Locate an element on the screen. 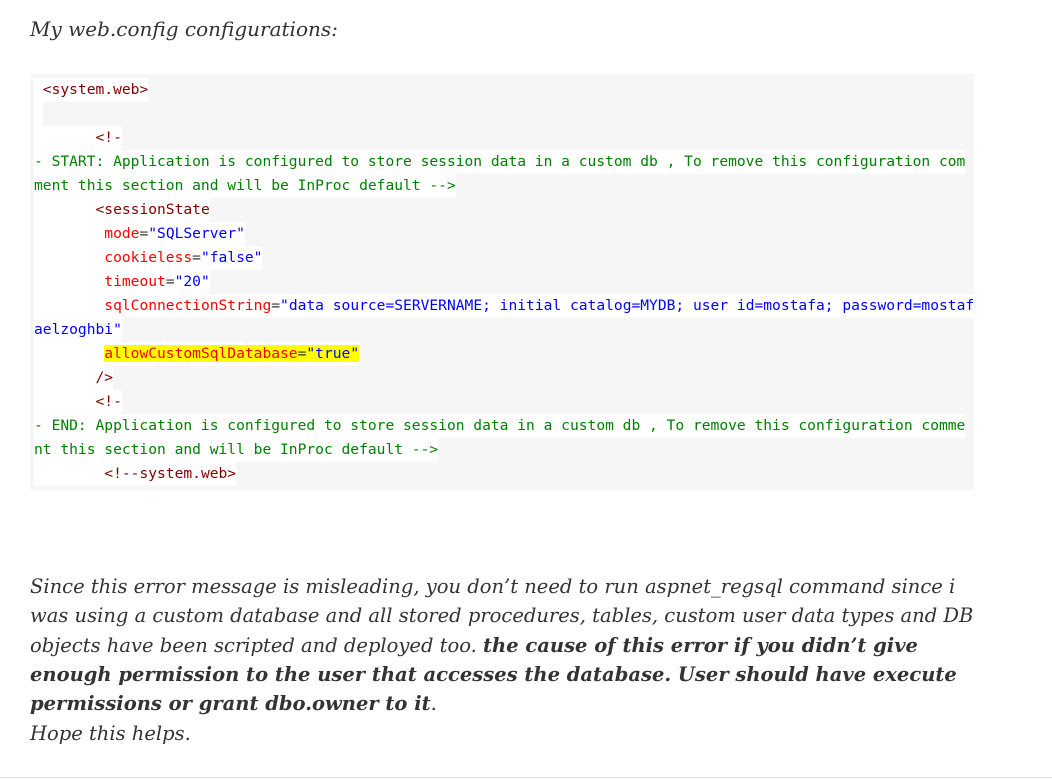 The height and width of the screenshot is (780, 1052). code-line: <sessionState is located at coordinates (122, 210).